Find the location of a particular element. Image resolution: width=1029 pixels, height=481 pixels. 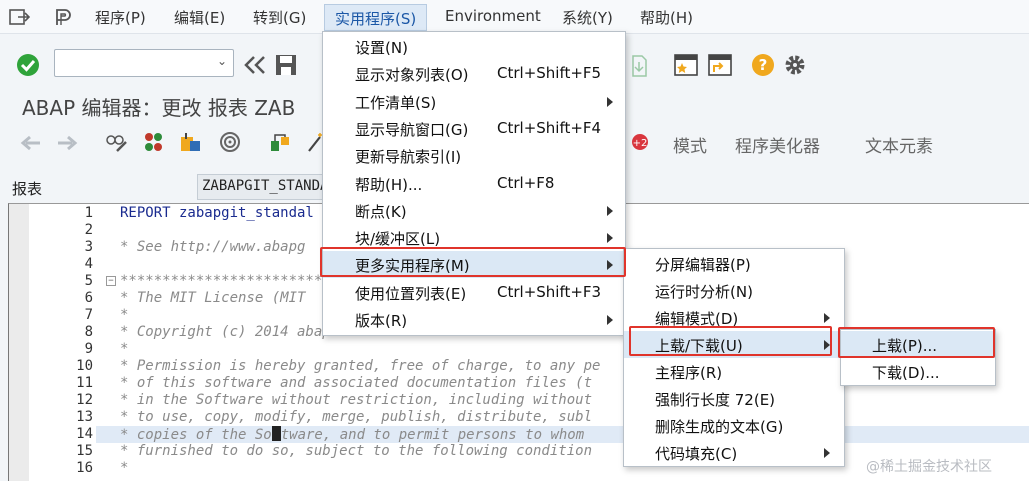

line-number: 8 is located at coordinates (88, 332).